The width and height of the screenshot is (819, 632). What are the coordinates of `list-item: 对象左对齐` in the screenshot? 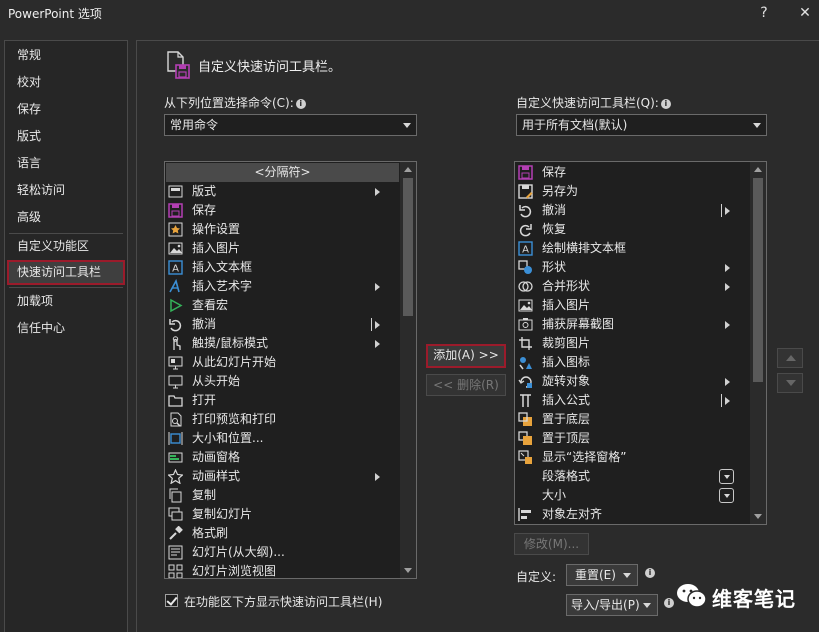 It's located at (632, 514).